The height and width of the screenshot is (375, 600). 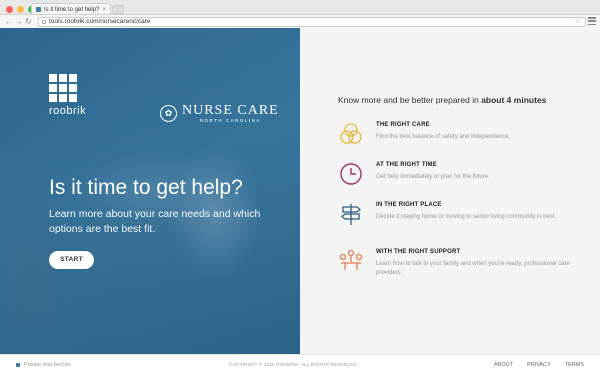 I want to click on back-arrow-icon: ←, so click(x=9, y=21).